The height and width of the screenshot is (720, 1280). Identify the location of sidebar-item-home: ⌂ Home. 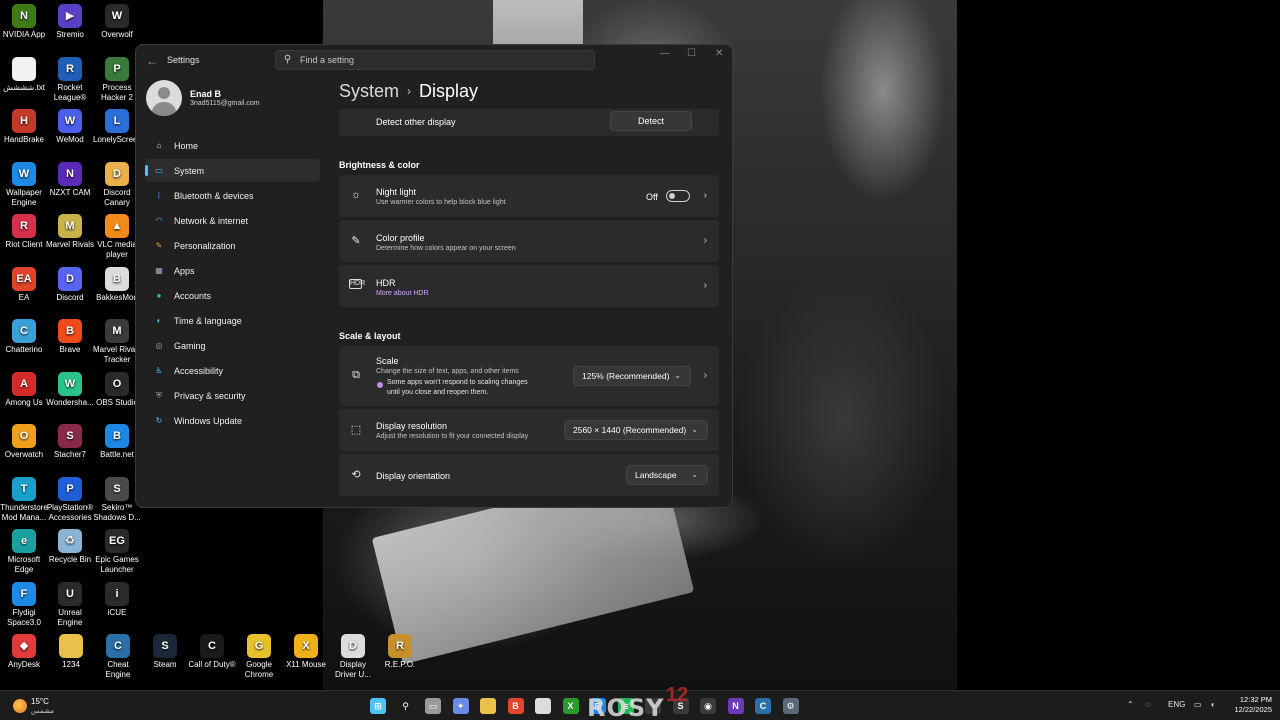
(232, 145).